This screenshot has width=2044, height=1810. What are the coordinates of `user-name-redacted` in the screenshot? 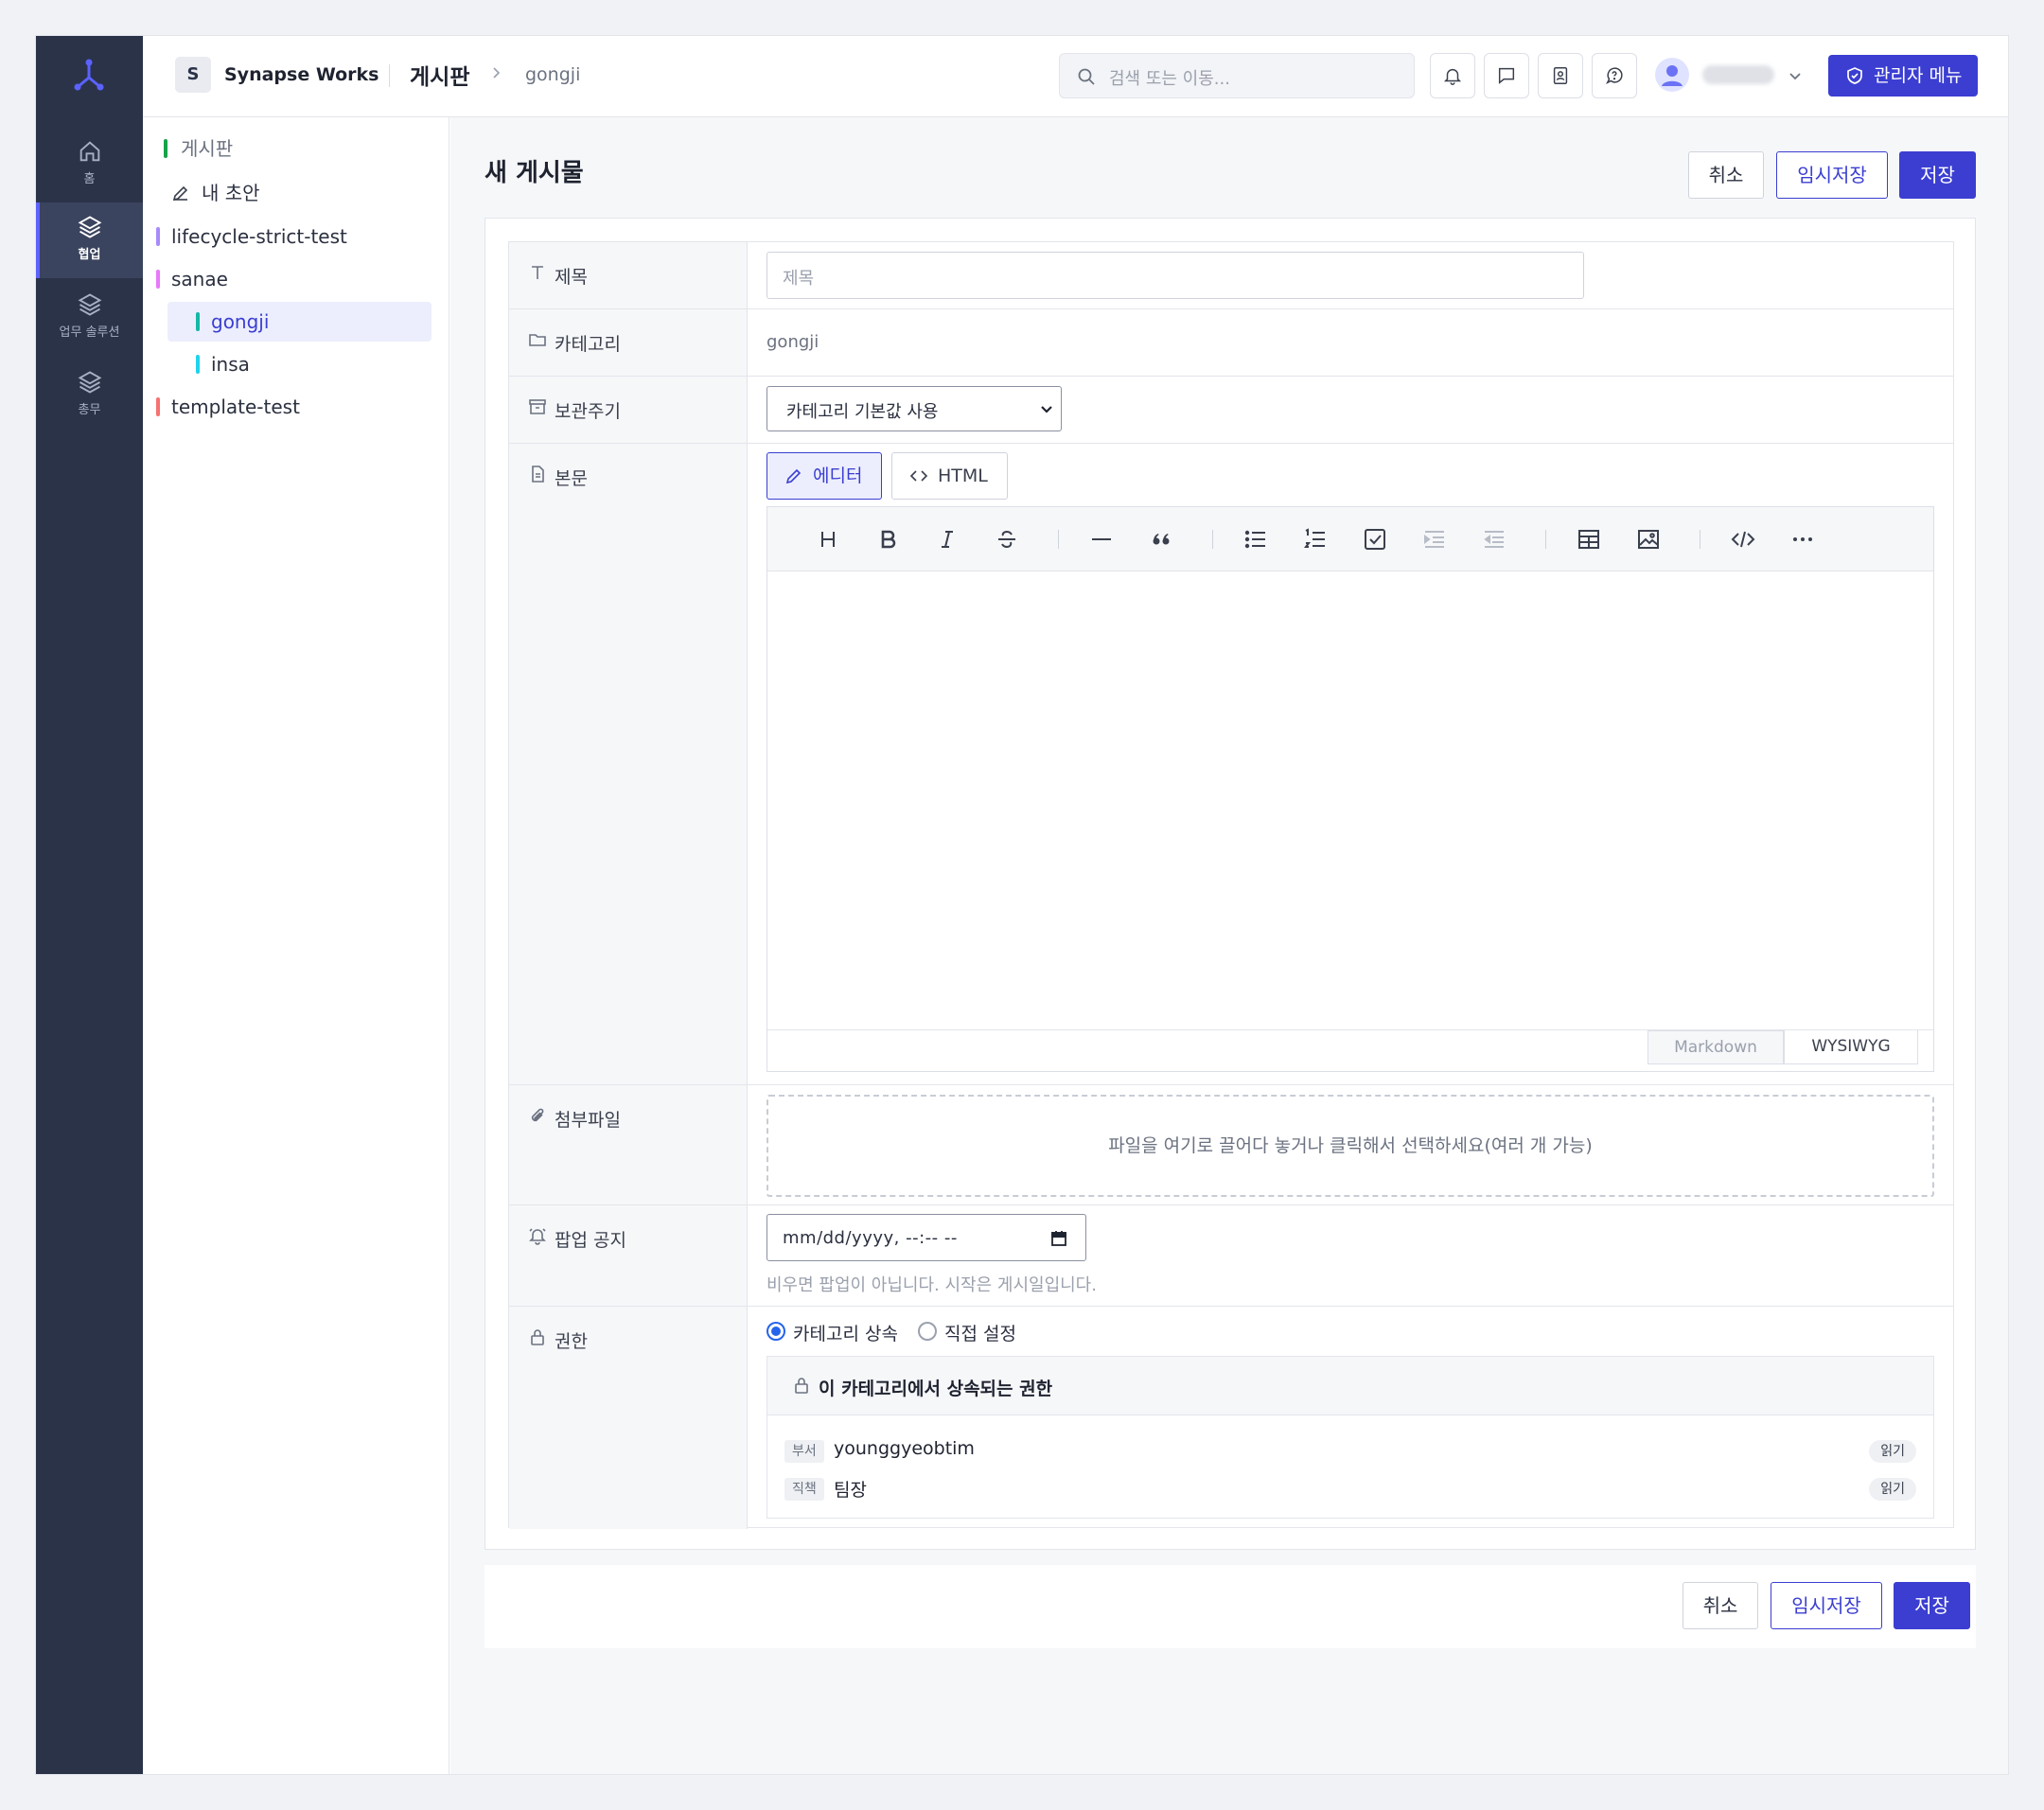 It's located at (1738, 74).